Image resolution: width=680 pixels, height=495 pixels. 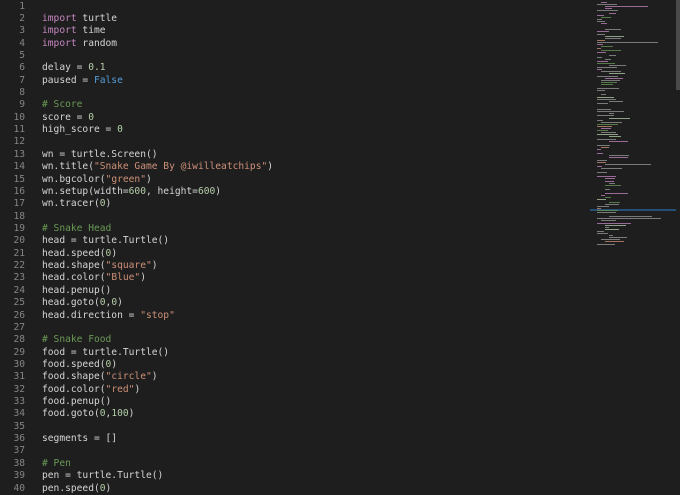 What do you see at coordinates (157, 167) in the screenshot?
I see `line-code: wn.title("Snake Game By @iwilleatchips")` at bounding box center [157, 167].